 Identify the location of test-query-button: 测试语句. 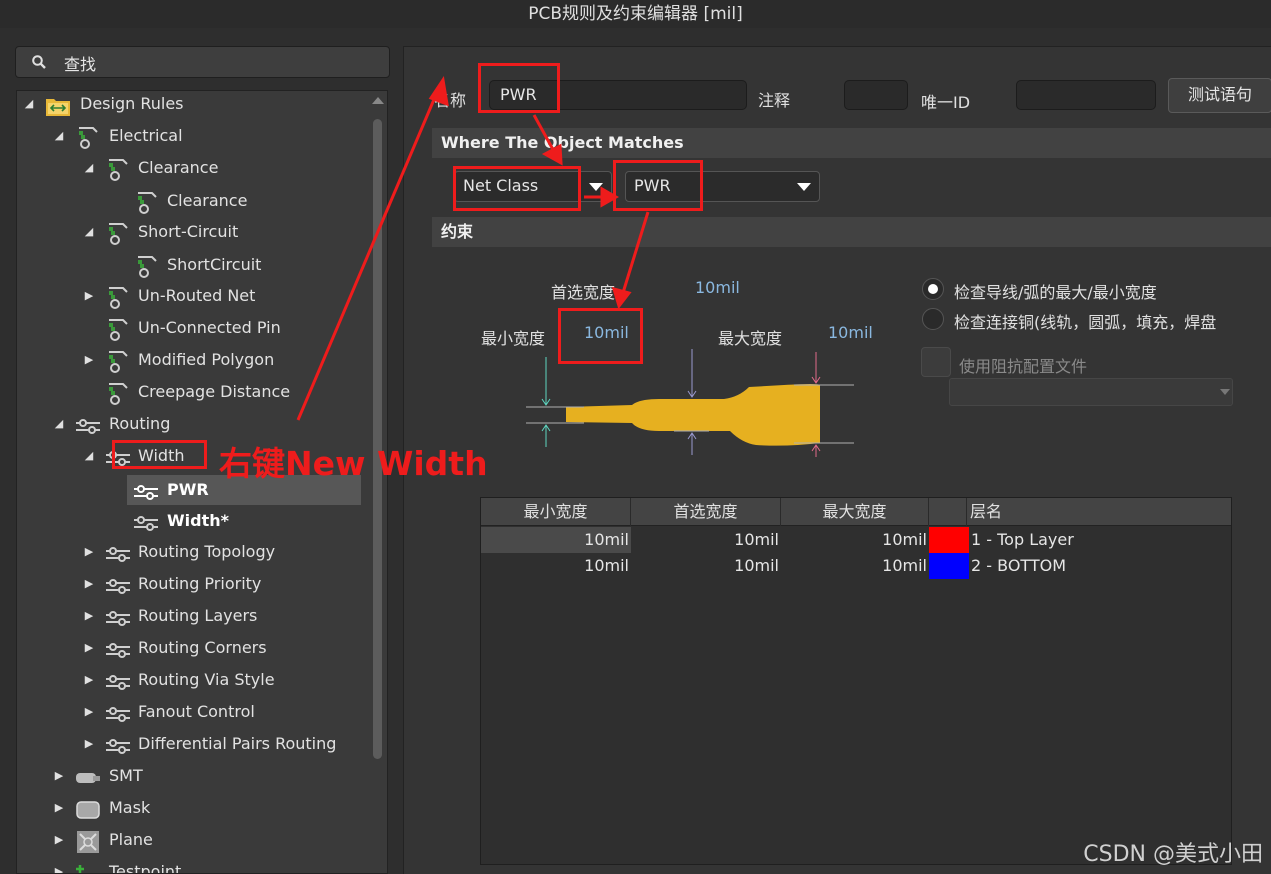
(1219, 95).